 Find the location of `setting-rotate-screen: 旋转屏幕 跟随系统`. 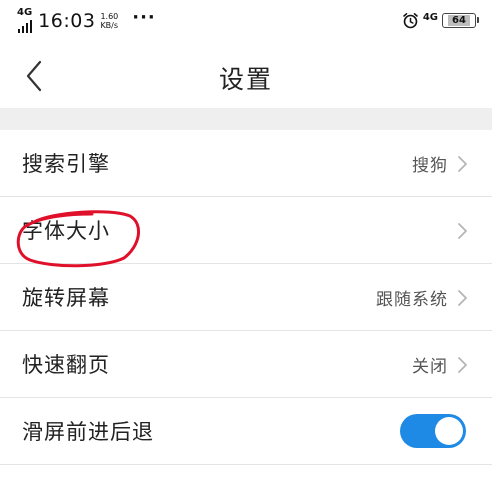

setting-rotate-screen: 旋转屏幕 跟随系统 is located at coordinates (246, 297).